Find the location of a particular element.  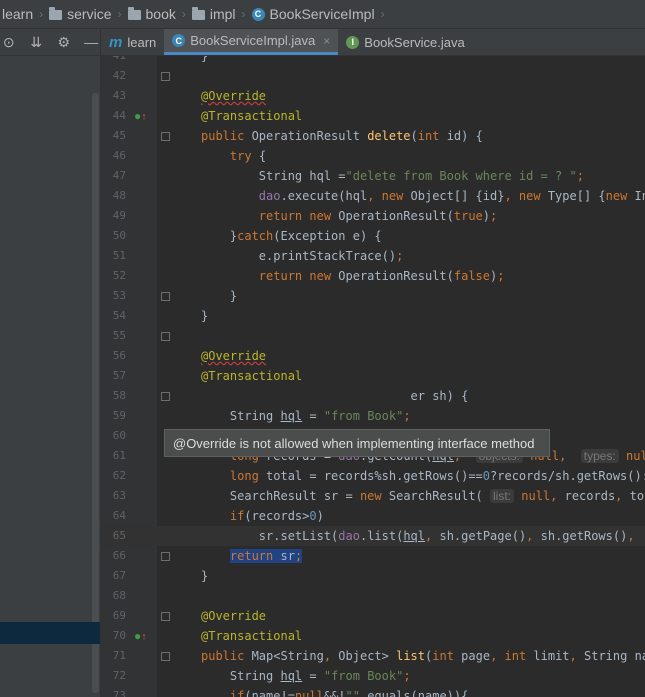

tab-label: BookService.java is located at coordinates (414, 42).